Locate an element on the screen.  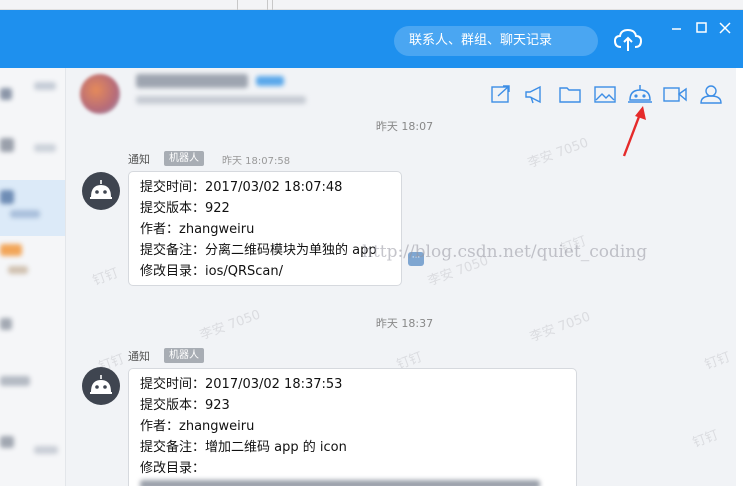
blurred-chat-title is located at coordinates (192, 81).